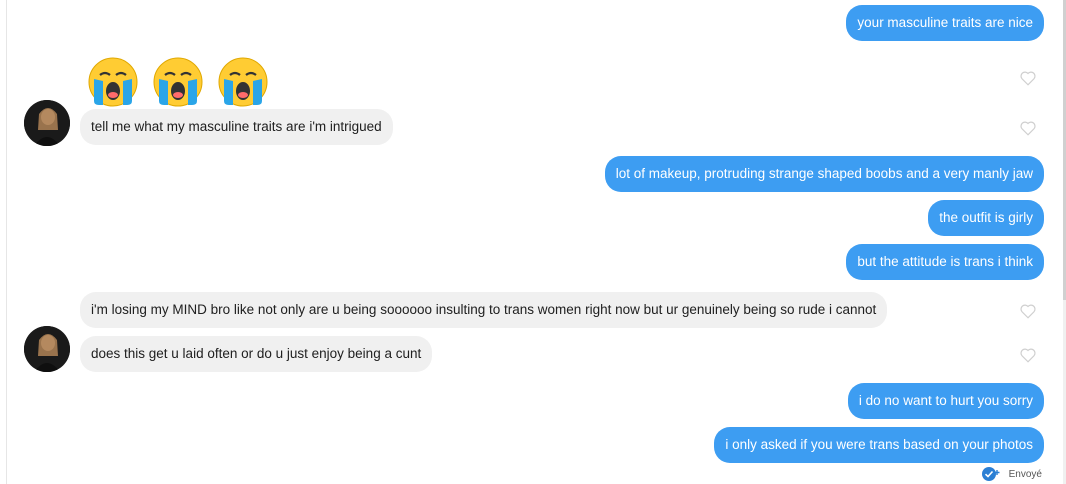 This screenshot has height=484, width=1066. Describe the element at coordinates (1025, 474) in the screenshot. I see `status-label: Envoyé` at that location.